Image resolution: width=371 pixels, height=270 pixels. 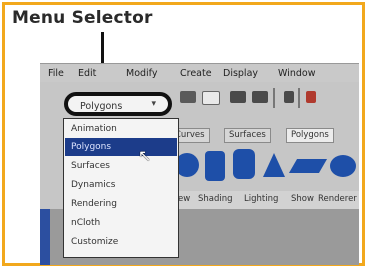 What do you see at coordinates (121, 204) in the screenshot?
I see `menu-option-rendering: Rendering` at bounding box center [121, 204].